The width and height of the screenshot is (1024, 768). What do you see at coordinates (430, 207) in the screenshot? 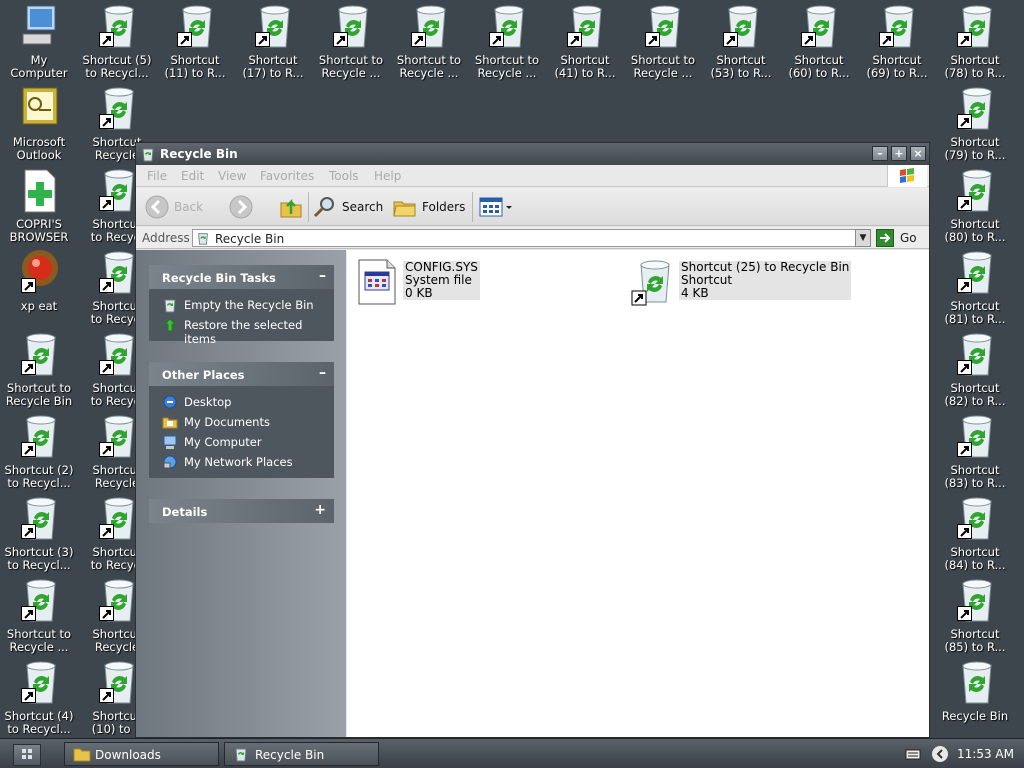
I see `folders-button: Folders` at bounding box center [430, 207].